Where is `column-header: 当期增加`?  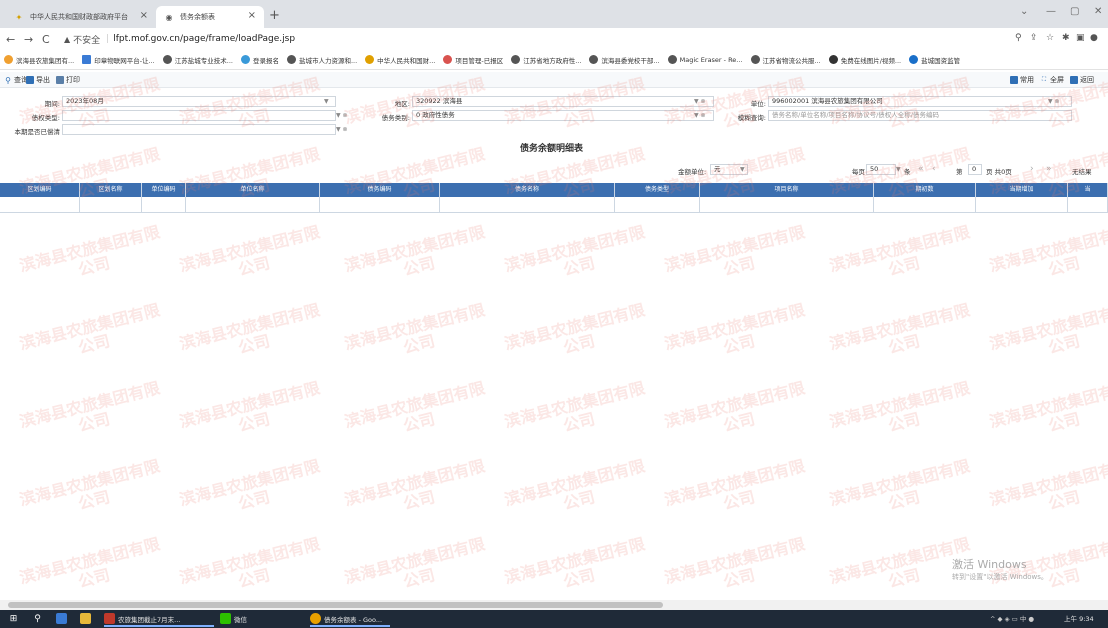 column-header: 当期增加 is located at coordinates (1022, 190).